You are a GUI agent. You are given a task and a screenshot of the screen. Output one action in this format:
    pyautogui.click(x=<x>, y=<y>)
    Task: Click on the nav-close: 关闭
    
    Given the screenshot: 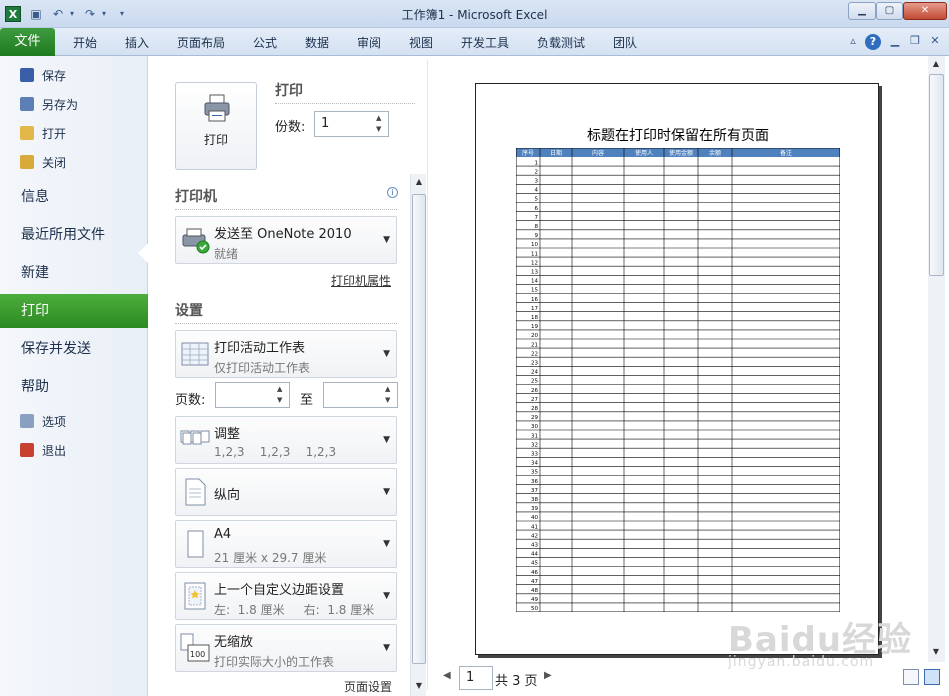 What is the action you would take?
    pyautogui.click(x=43, y=163)
    